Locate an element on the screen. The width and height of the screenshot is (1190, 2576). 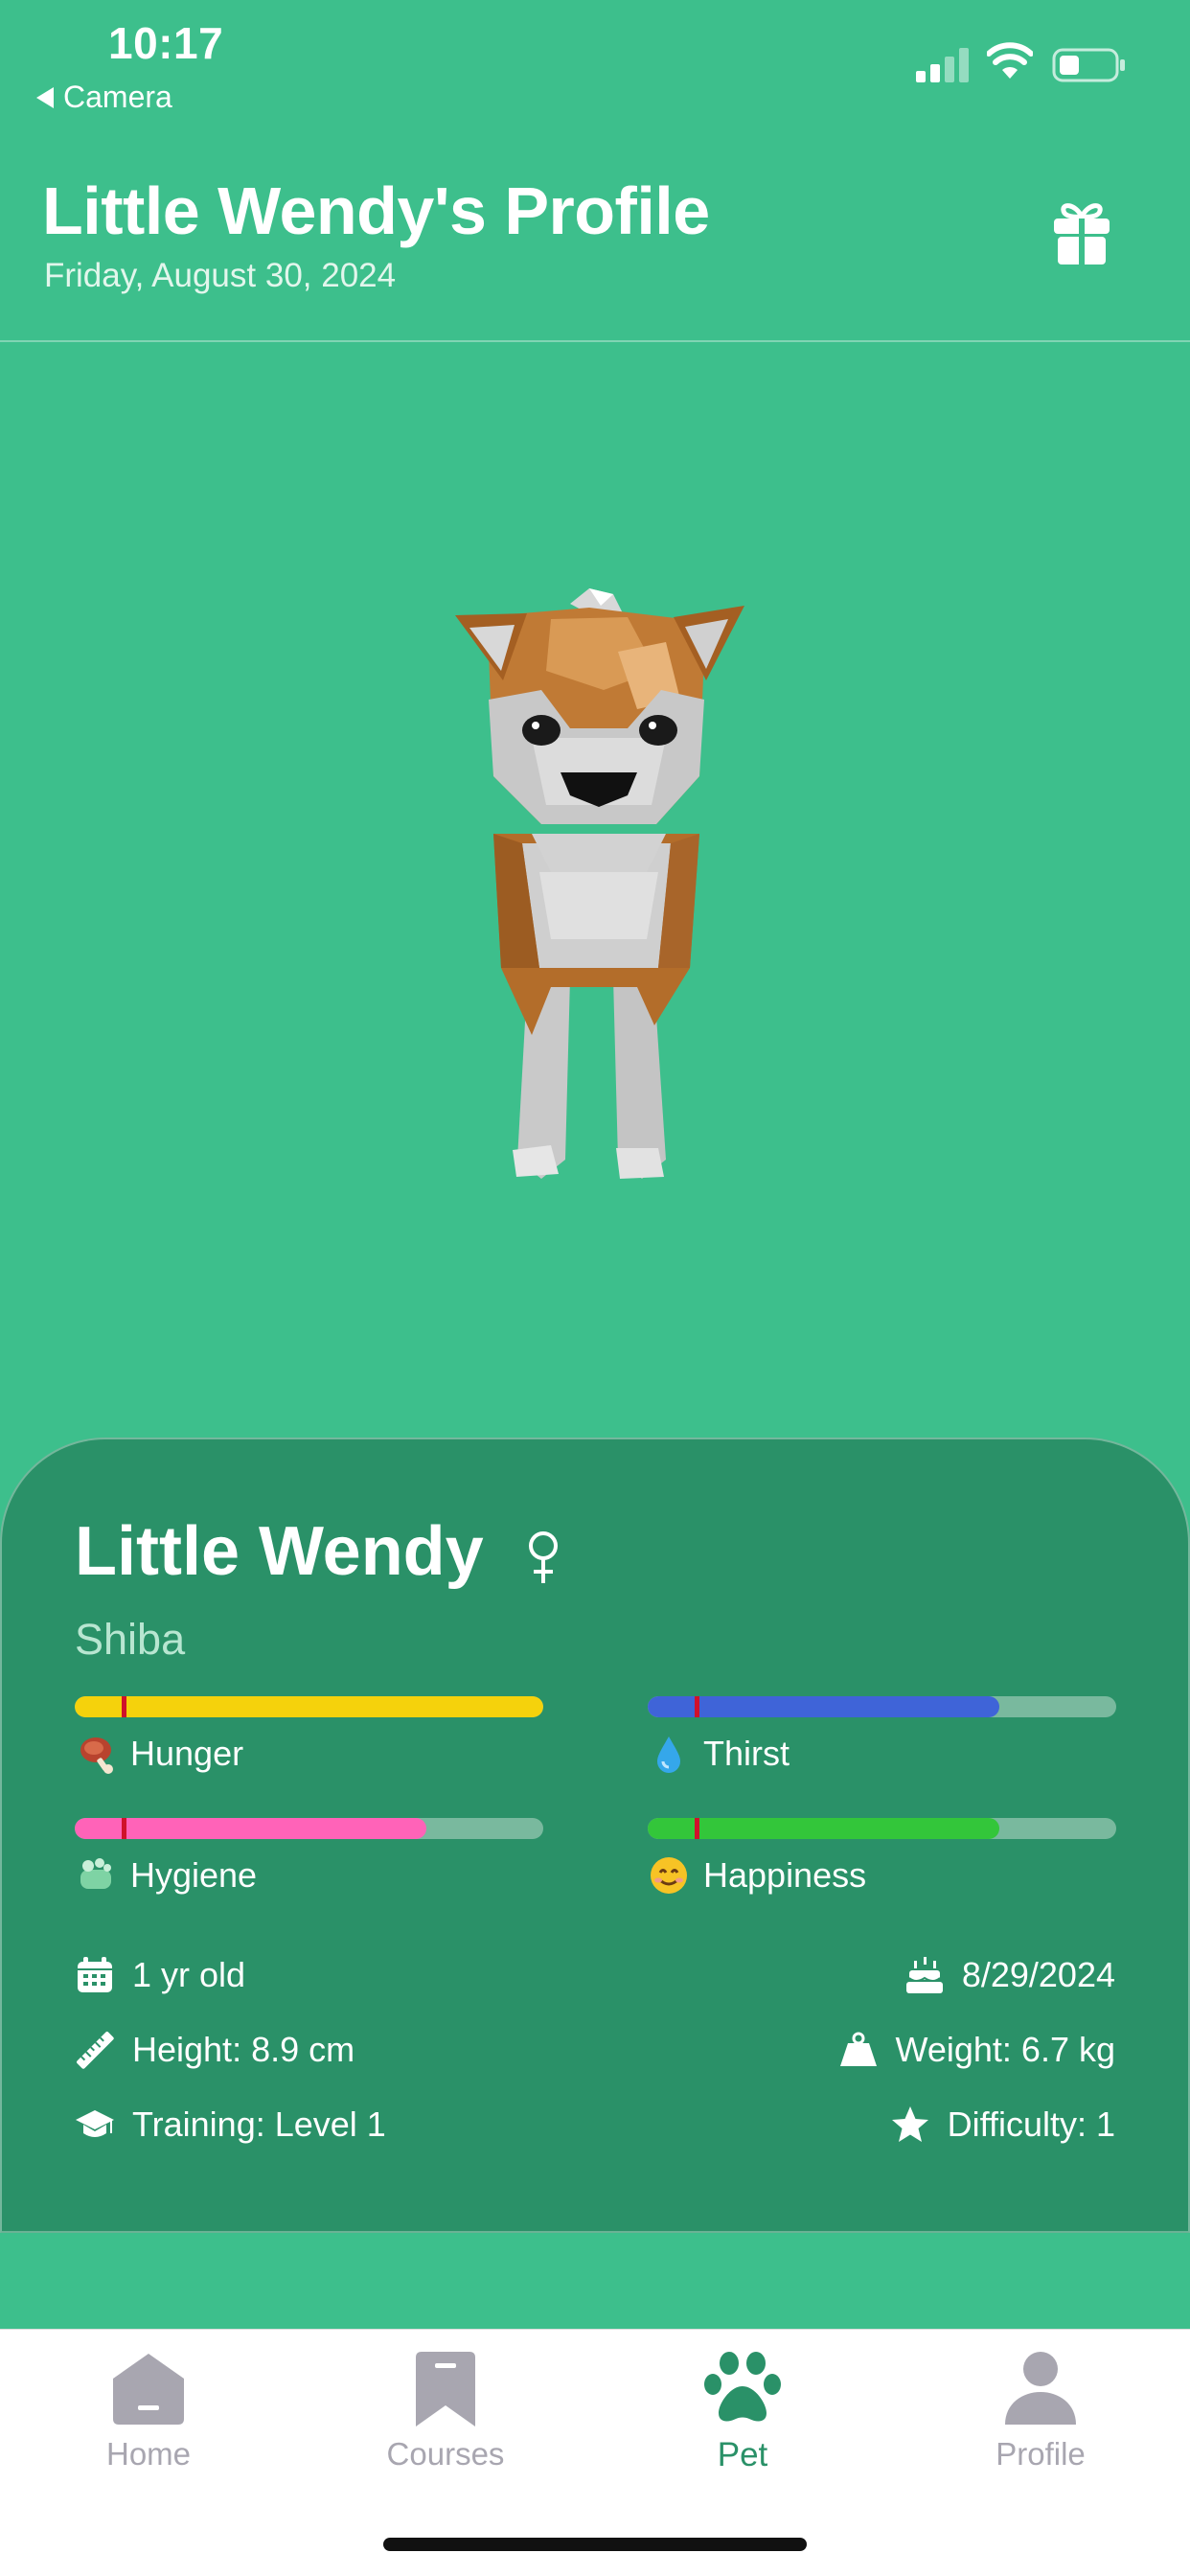
thirst-bar-fill is located at coordinates (824, 1706).